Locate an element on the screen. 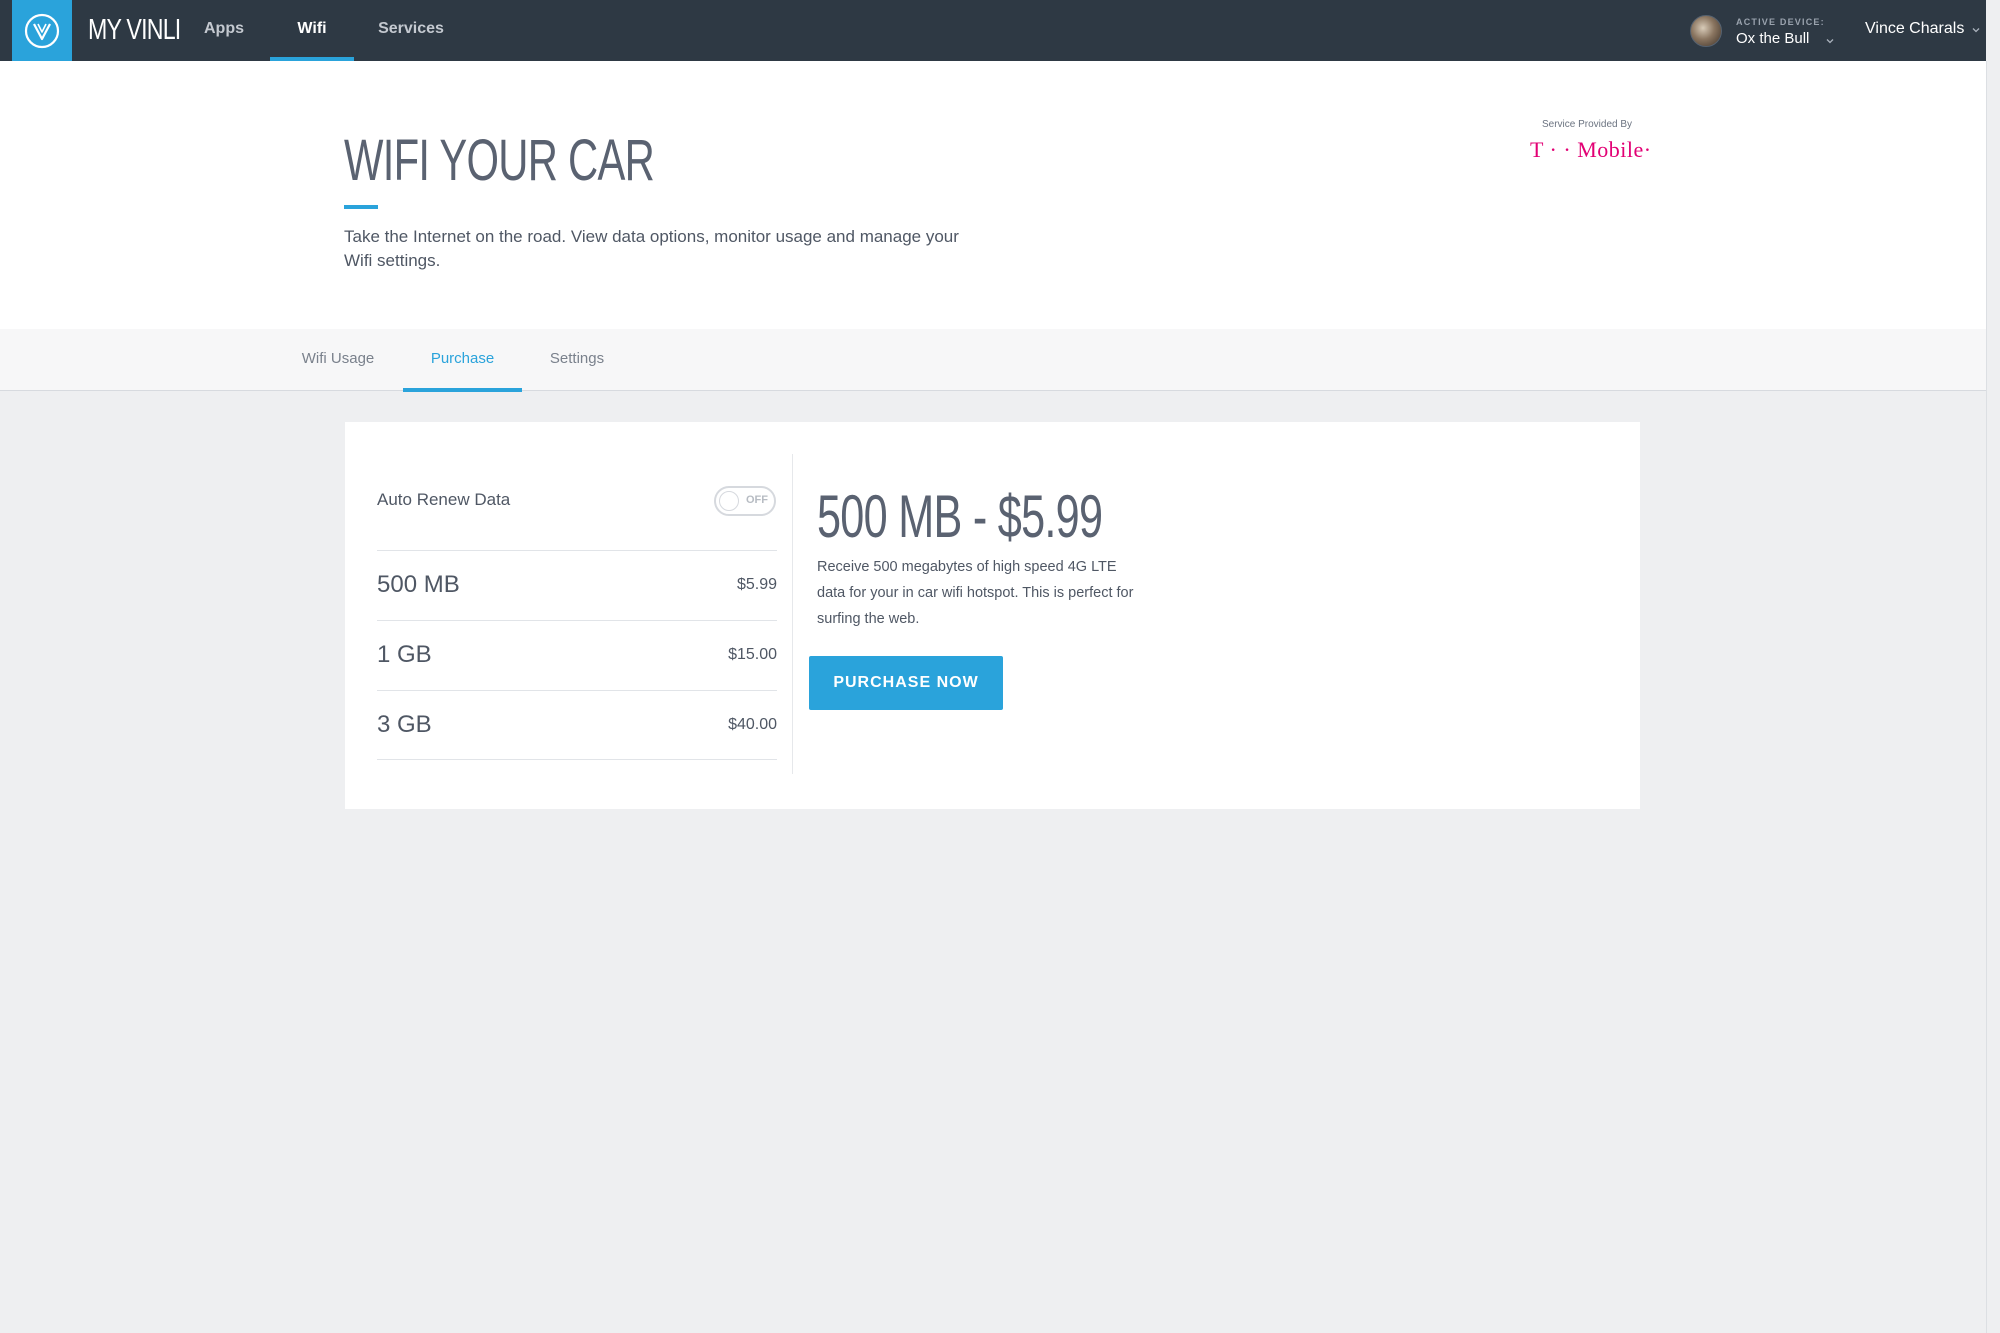 The image size is (2000, 1333). plan-price: $15.00 is located at coordinates (752, 654).